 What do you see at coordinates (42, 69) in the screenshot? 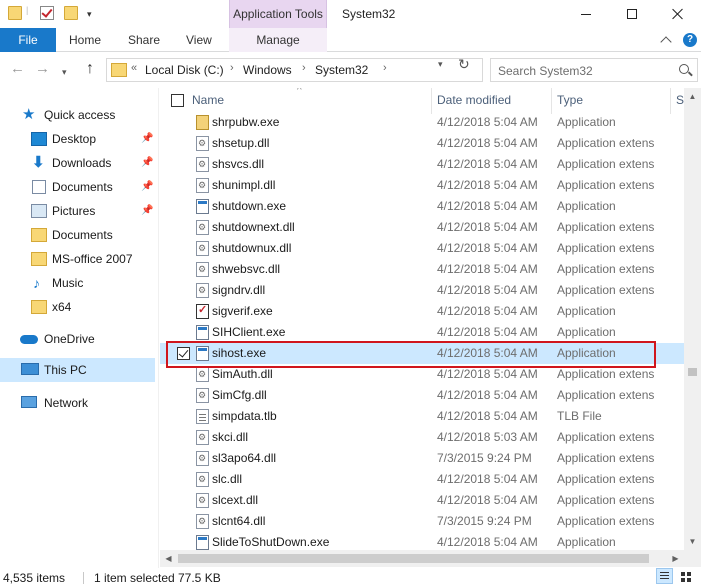
I see `forward-arrow-icon: →` at bounding box center [42, 69].